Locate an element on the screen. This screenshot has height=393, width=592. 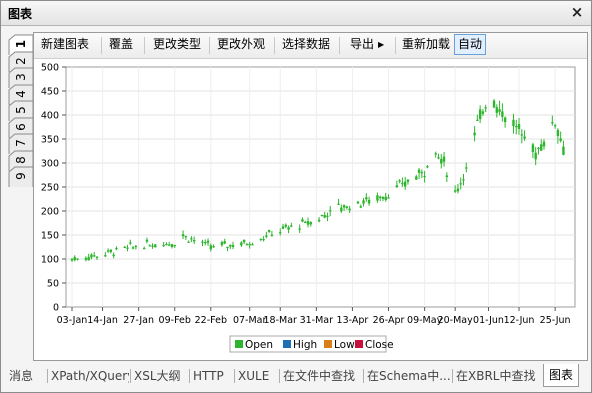
bottom-tab-8: 图表 is located at coordinates (561, 375).